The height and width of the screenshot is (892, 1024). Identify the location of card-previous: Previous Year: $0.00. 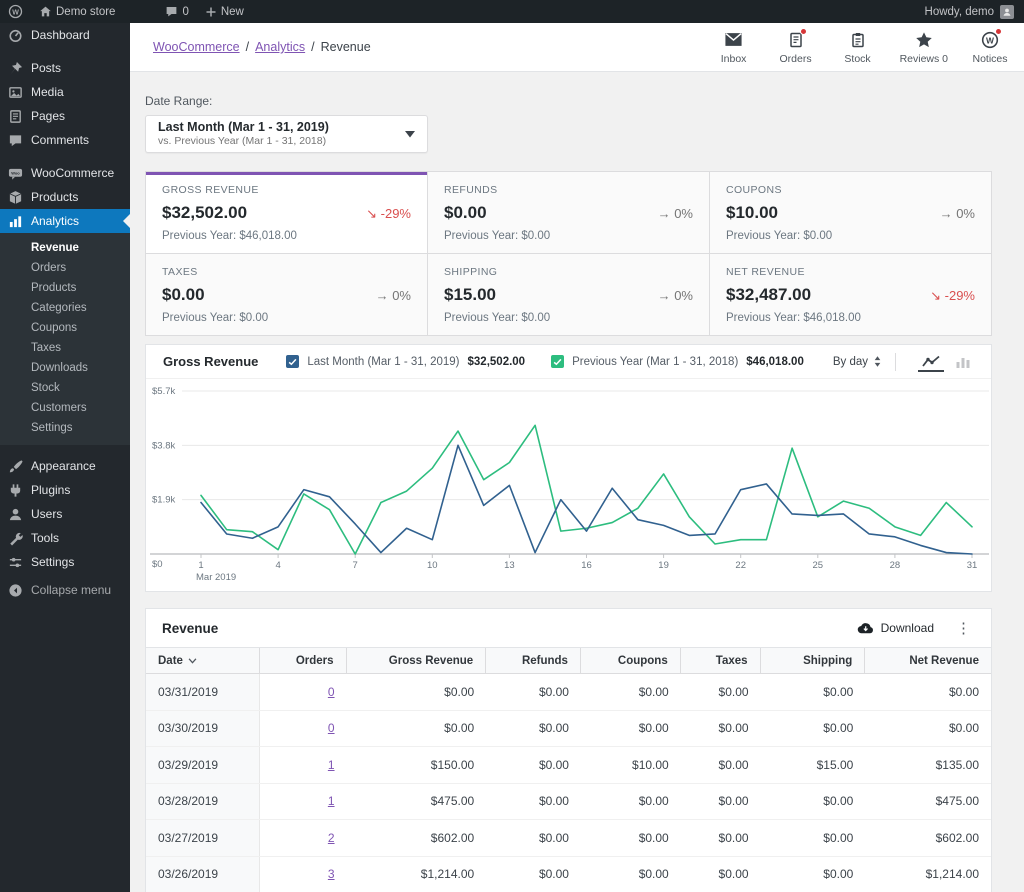
(497, 318).